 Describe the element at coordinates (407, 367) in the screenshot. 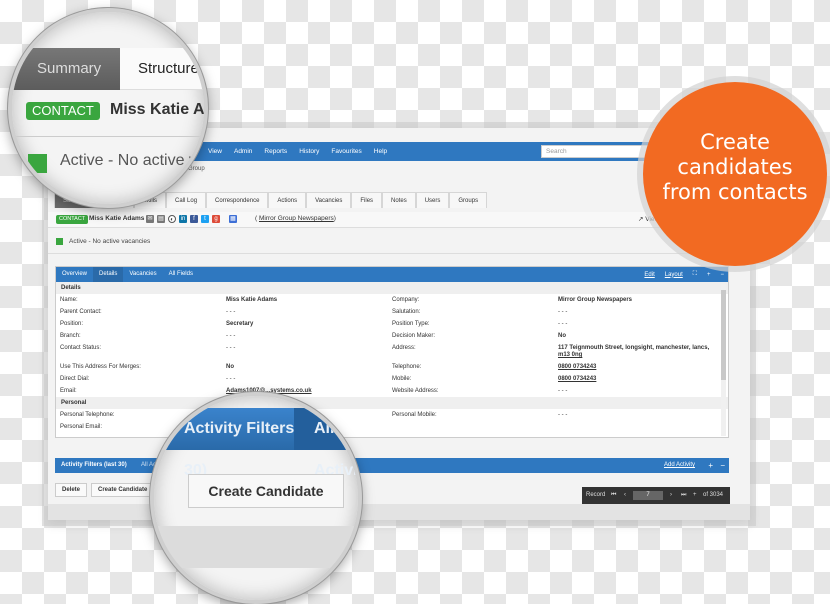

I see `field-label: Telephone:` at that location.